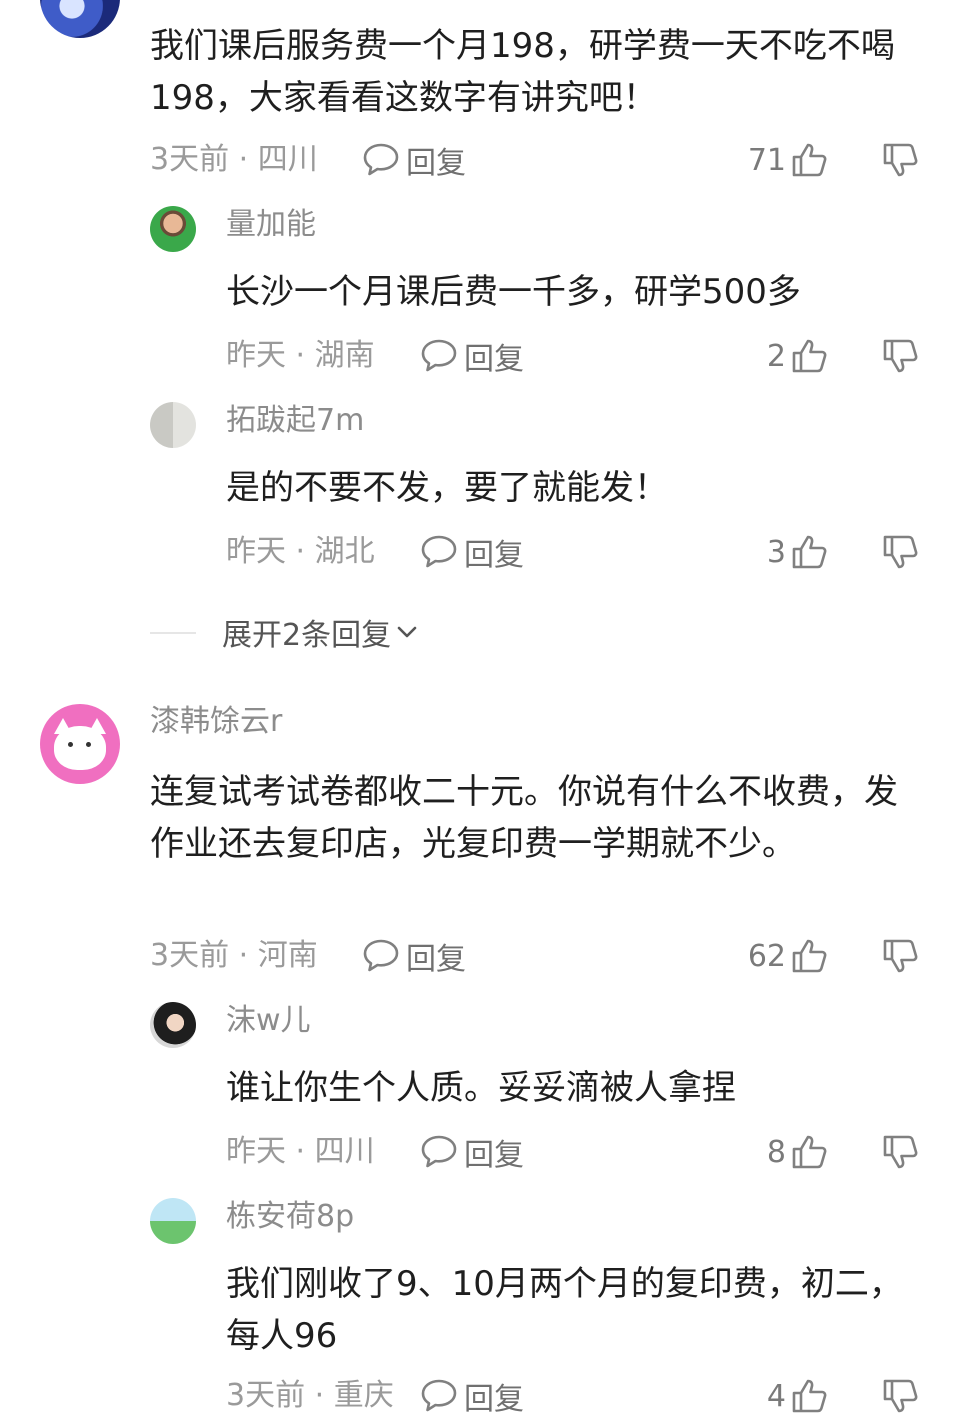  Describe the element at coordinates (271, 225) in the screenshot. I see `reply-author: 量加能` at that location.